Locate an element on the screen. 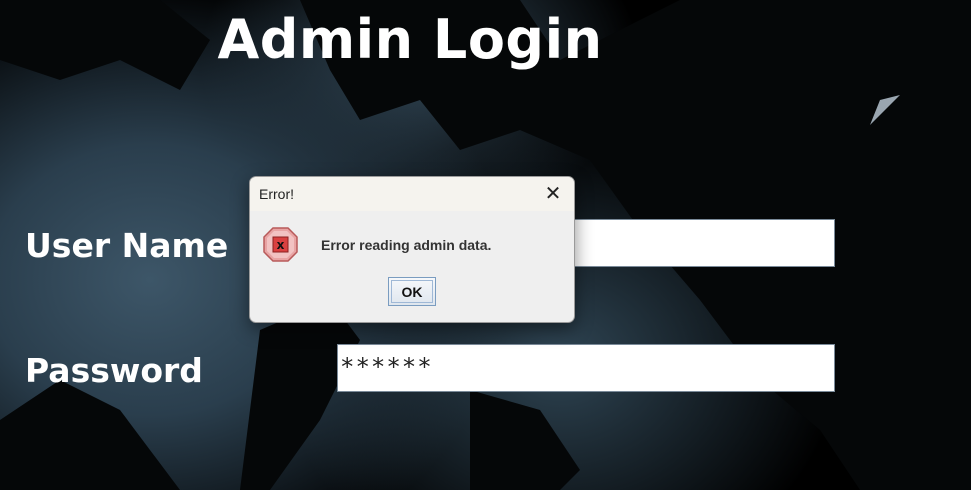 The width and height of the screenshot is (971, 490). dialog-title: Error! is located at coordinates (276, 194).